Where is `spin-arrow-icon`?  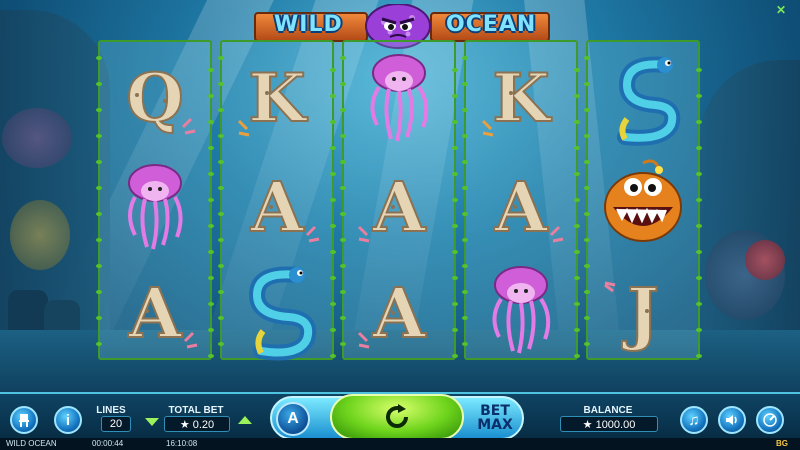 spin-arrow-icon is located at coordinates (397, 416).